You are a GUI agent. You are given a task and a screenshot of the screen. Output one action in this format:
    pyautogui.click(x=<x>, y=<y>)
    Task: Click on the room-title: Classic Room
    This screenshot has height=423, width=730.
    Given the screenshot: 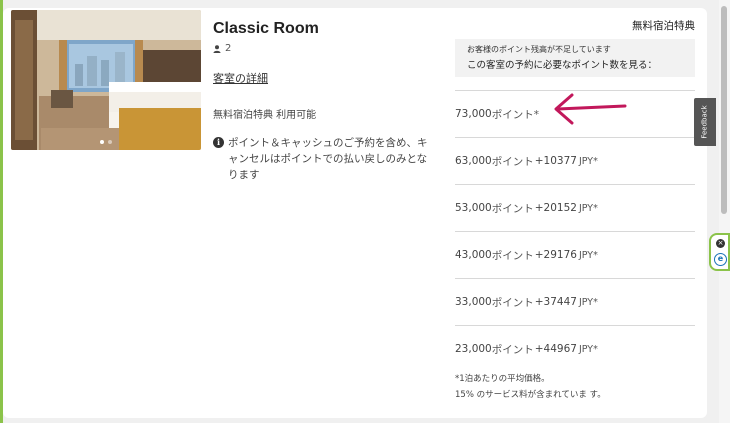 What is the action you would take?
    pyautogui.click(x=266, y=28)
    